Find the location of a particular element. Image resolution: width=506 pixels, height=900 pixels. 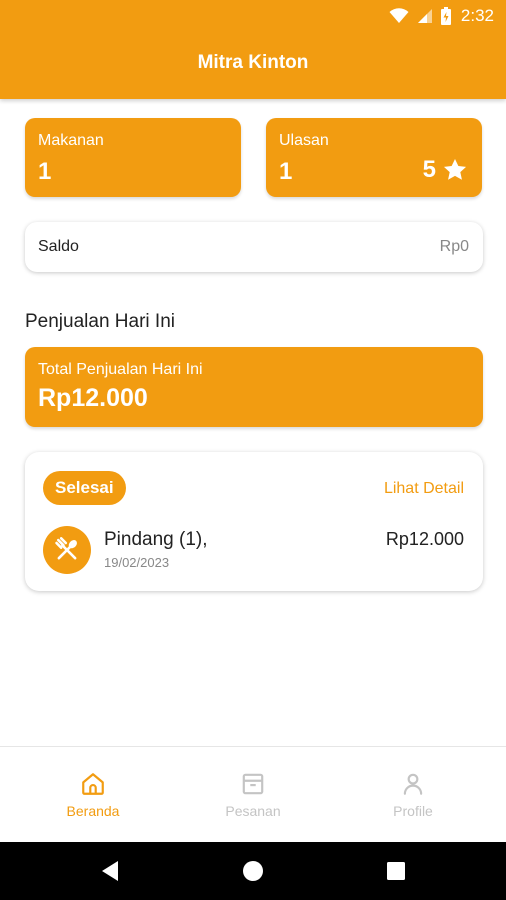

recents-icon is located at coordinates (396, 871).